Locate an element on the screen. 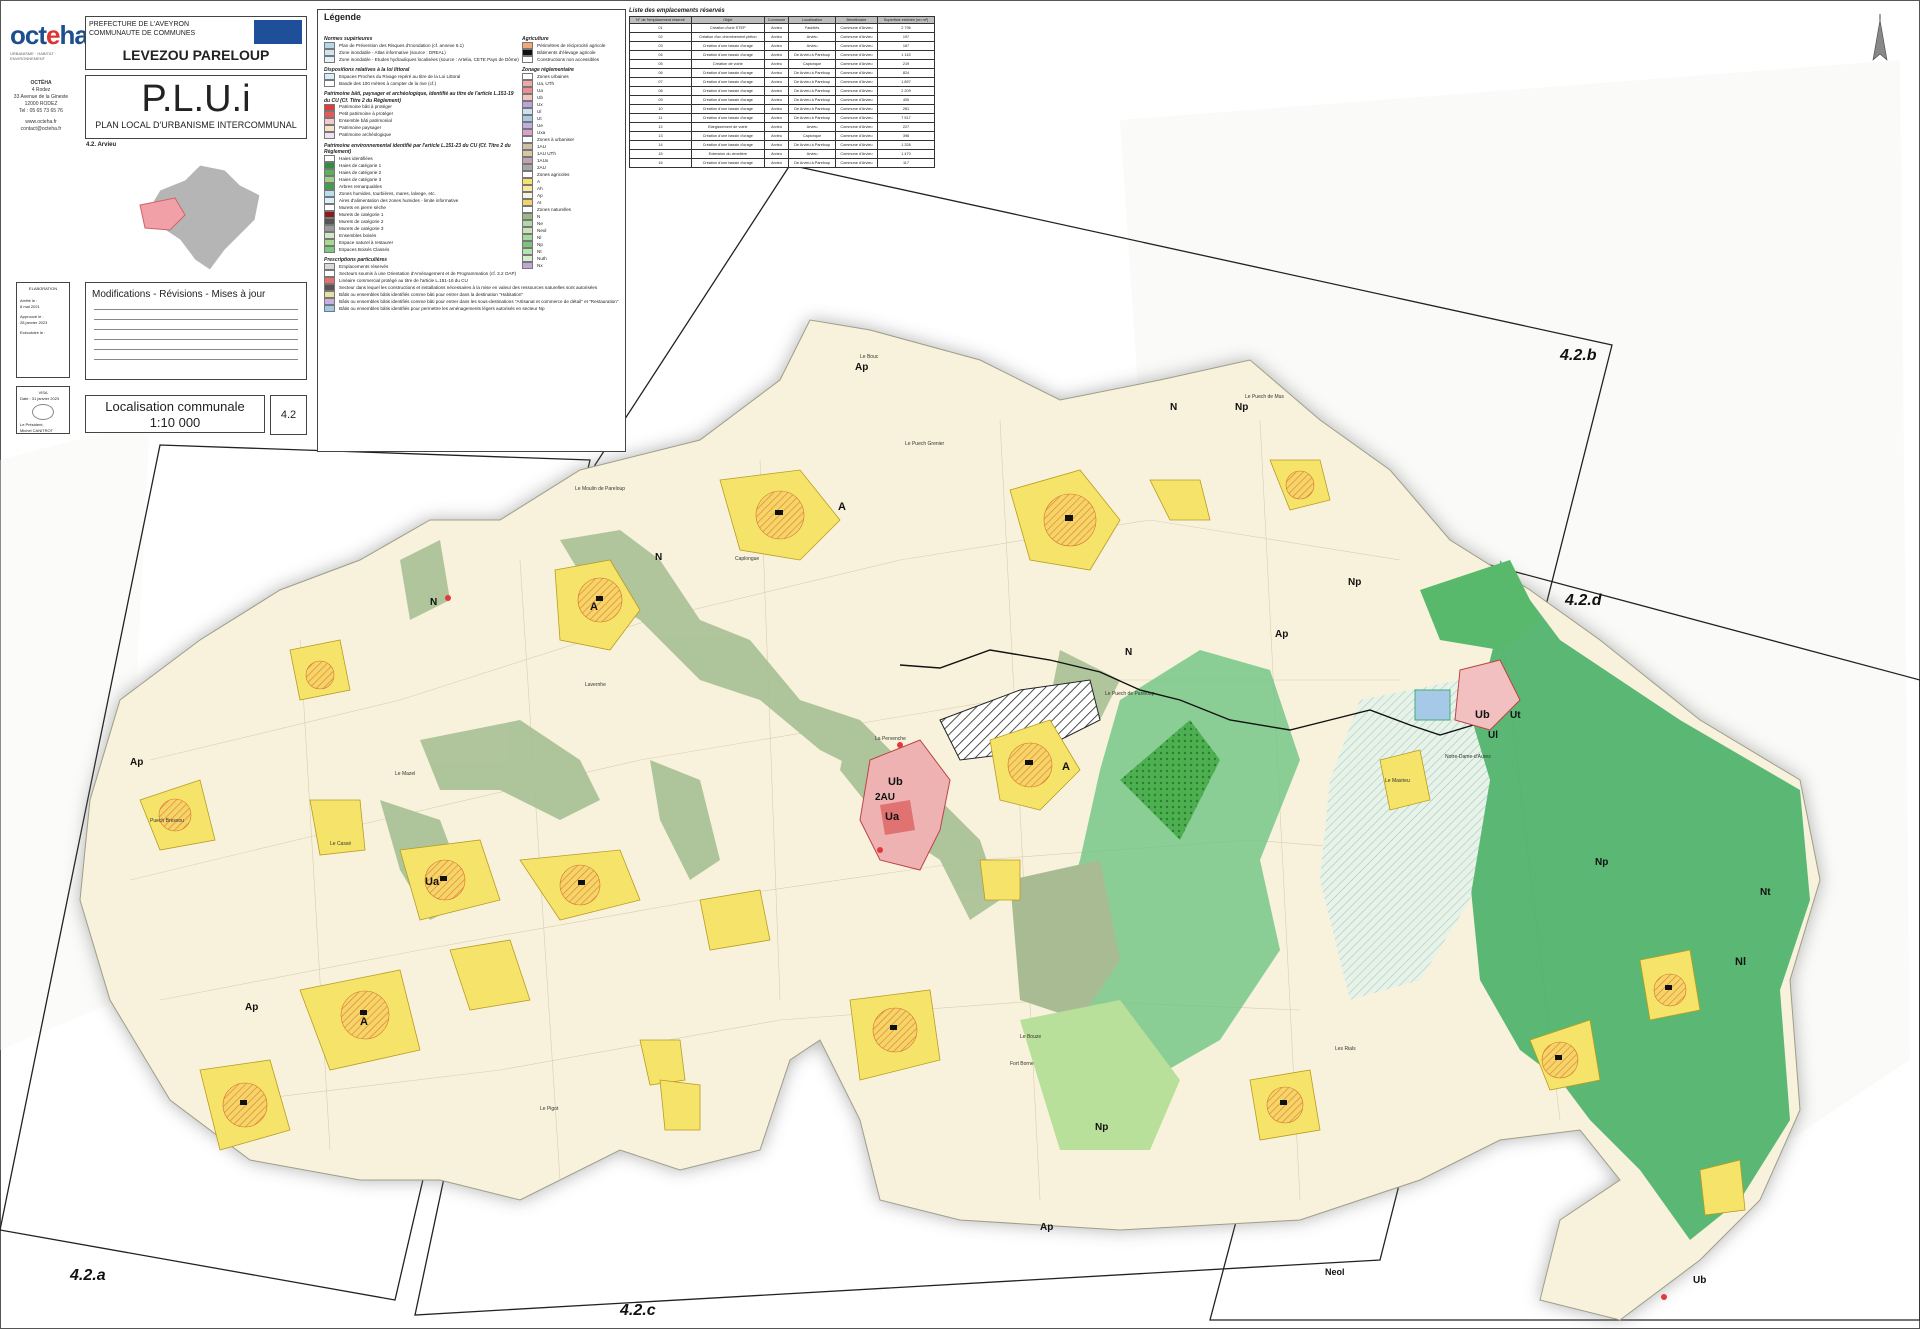  place-name: Lavernhe is located at coordinates (595, 685).